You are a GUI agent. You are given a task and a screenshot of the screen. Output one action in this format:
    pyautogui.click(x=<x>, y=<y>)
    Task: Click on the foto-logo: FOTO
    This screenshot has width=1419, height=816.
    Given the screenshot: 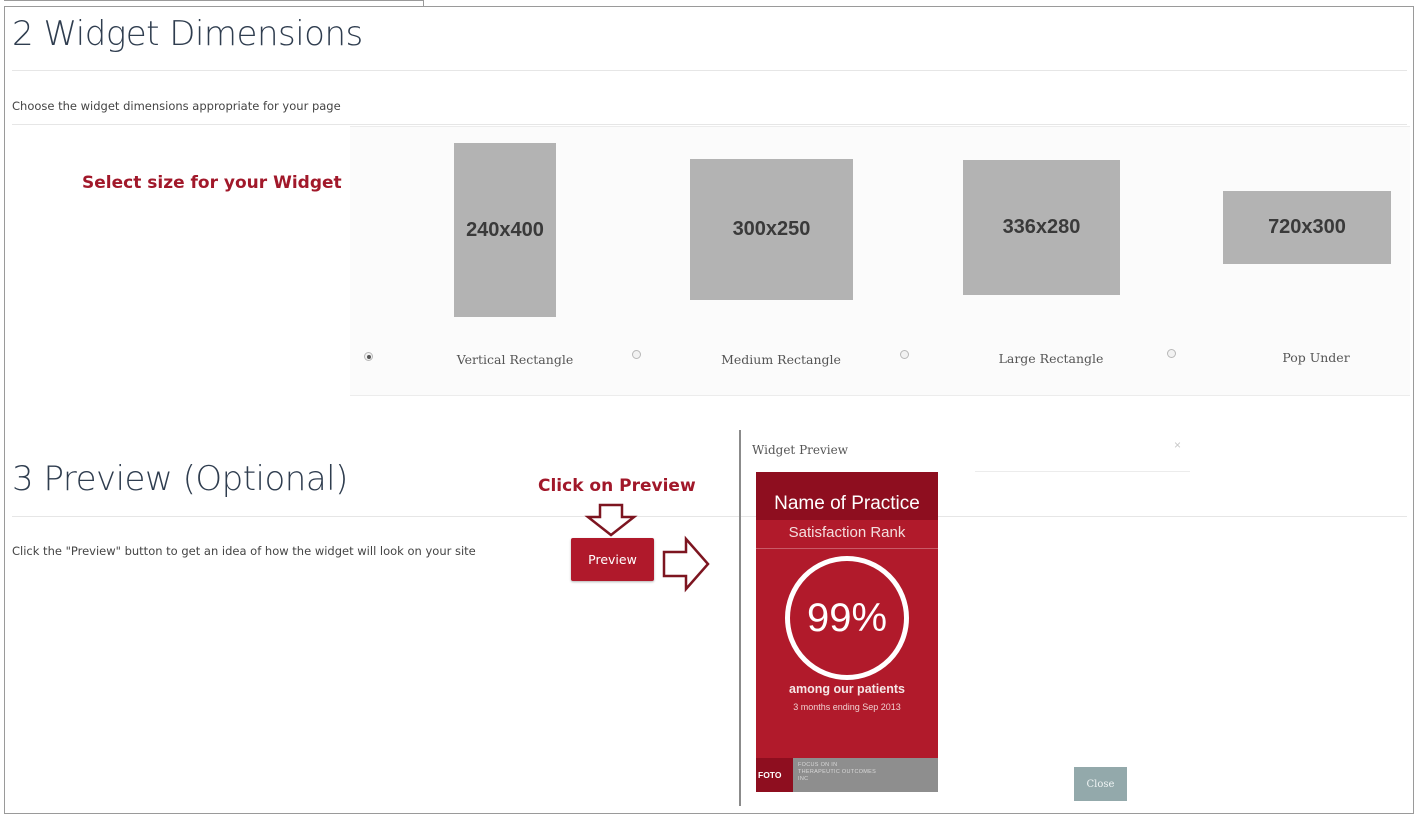 What is the action you would take?
    pyautogui.click(x=770, y=775)
    